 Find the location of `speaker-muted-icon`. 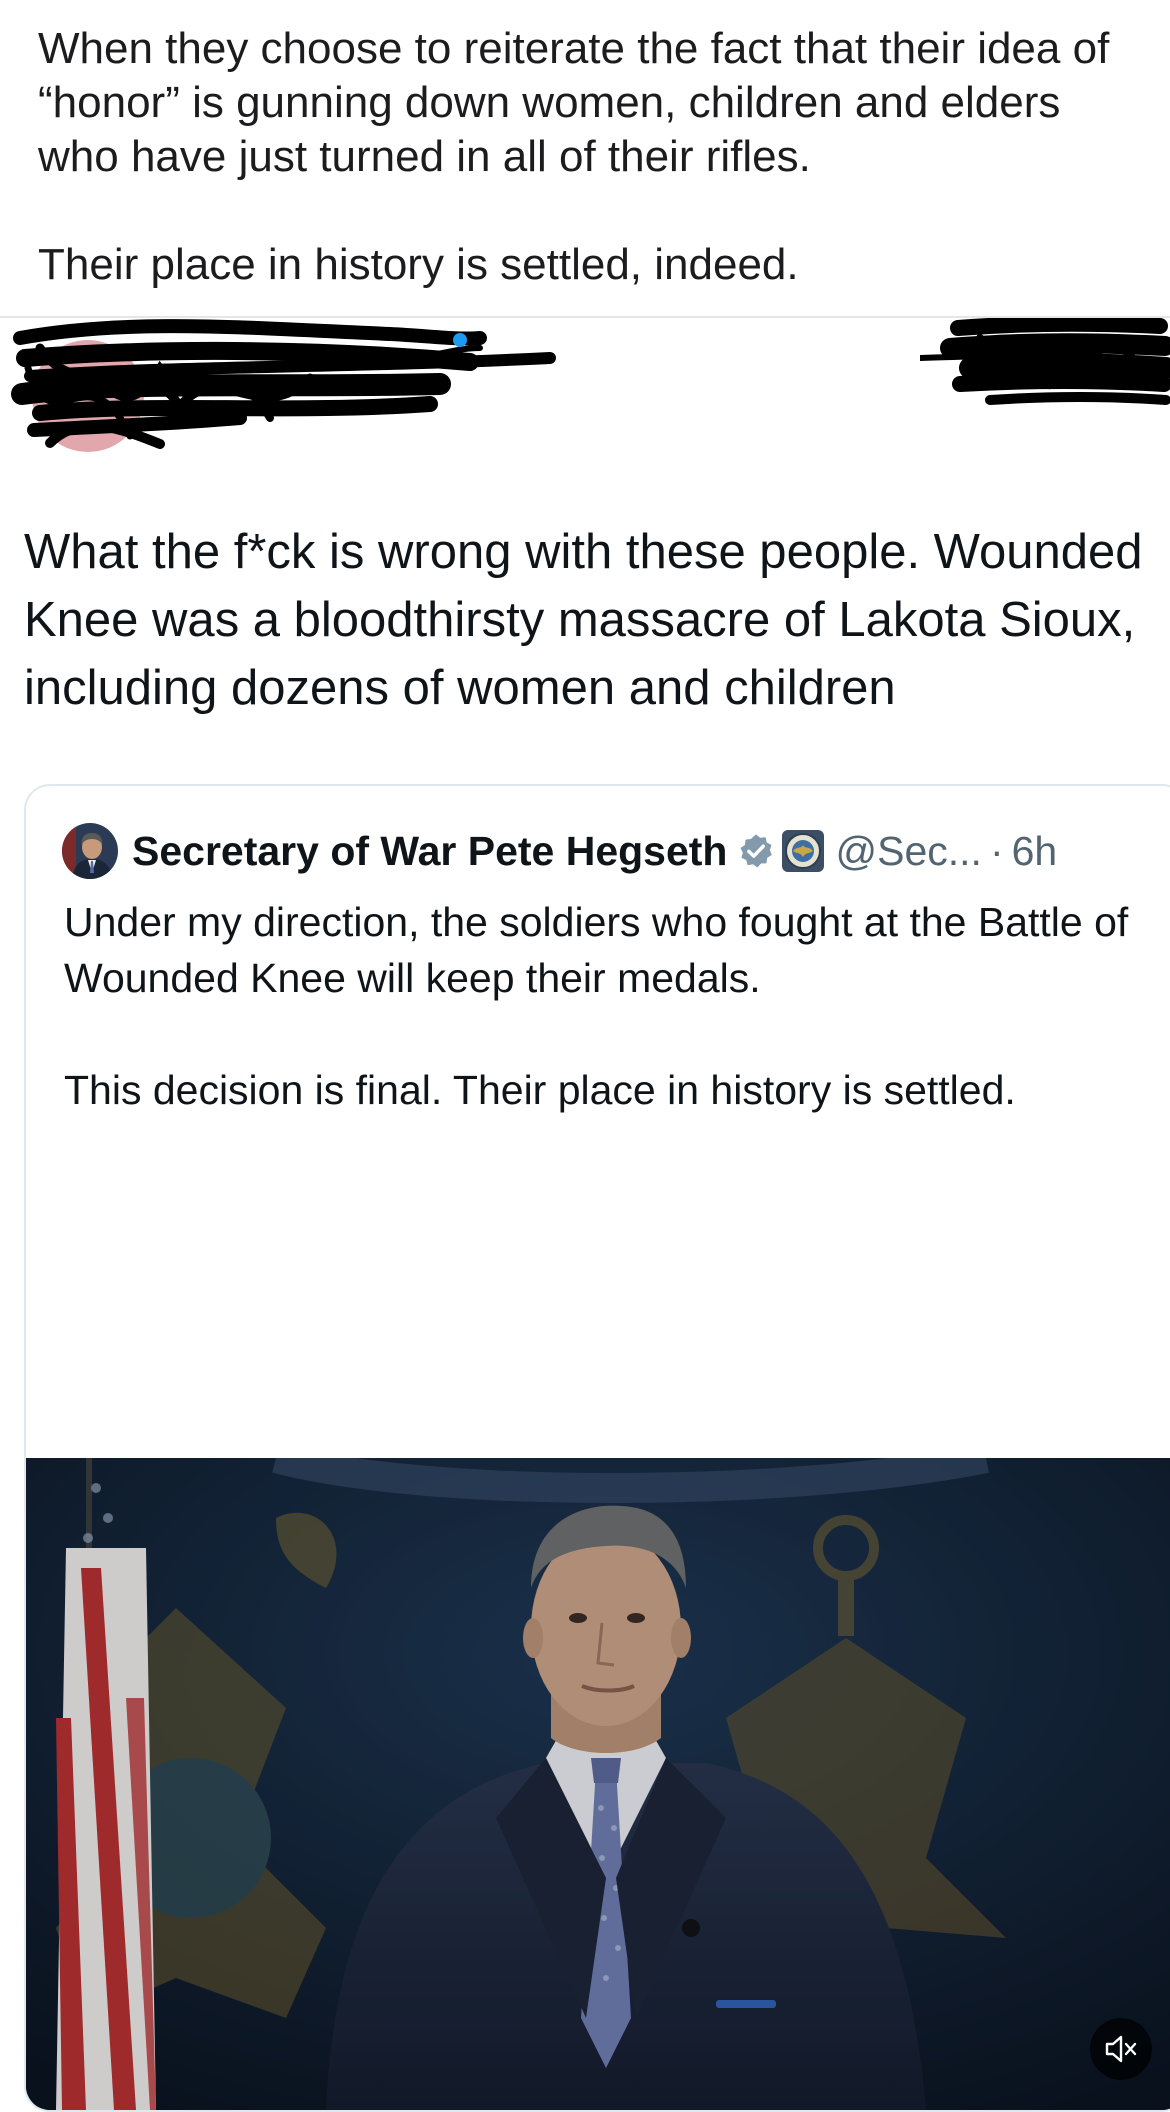

speaker-muted-icon is located at coordinates (1121, 2049).